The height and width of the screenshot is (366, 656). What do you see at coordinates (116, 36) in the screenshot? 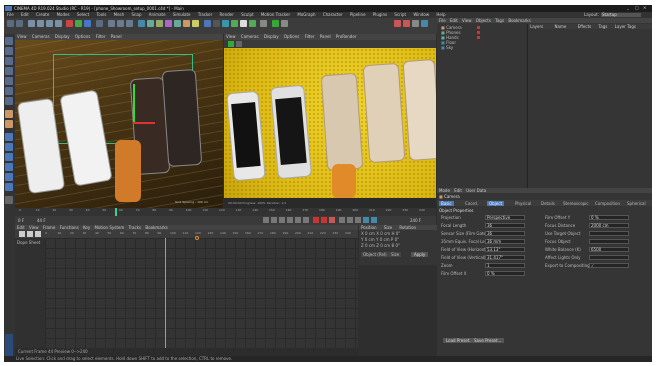
I see `vp-menu-panel: Panel` at bounding box center [116, 36].